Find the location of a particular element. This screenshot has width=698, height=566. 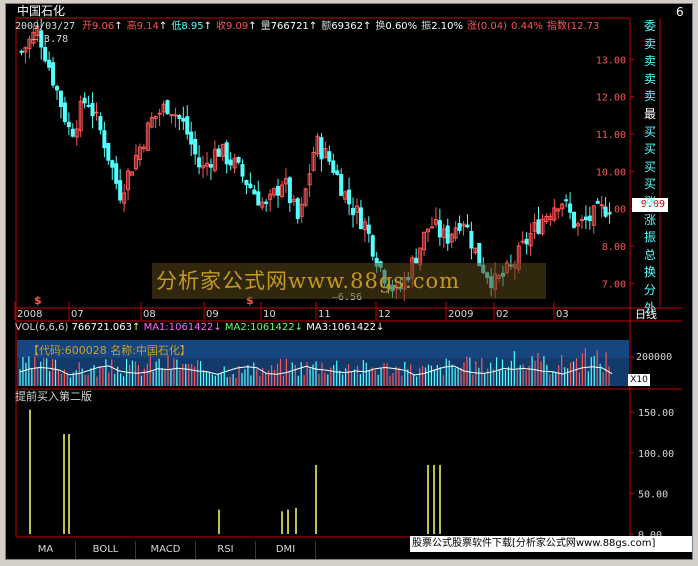

quote-item: 振2.10% is located at coordinates (442, 26).